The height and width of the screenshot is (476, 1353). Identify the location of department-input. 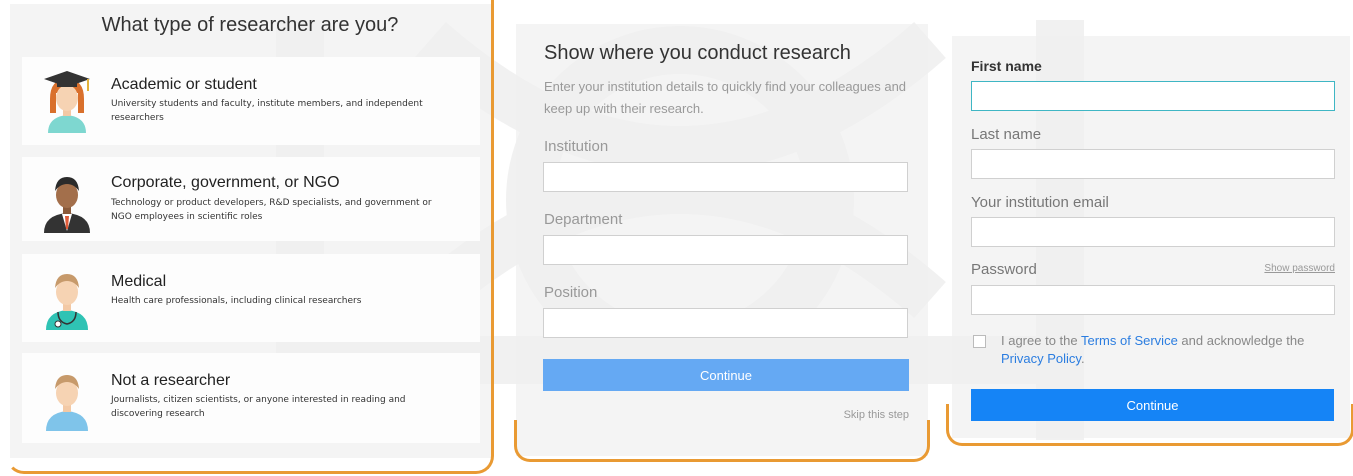
(725, 250).